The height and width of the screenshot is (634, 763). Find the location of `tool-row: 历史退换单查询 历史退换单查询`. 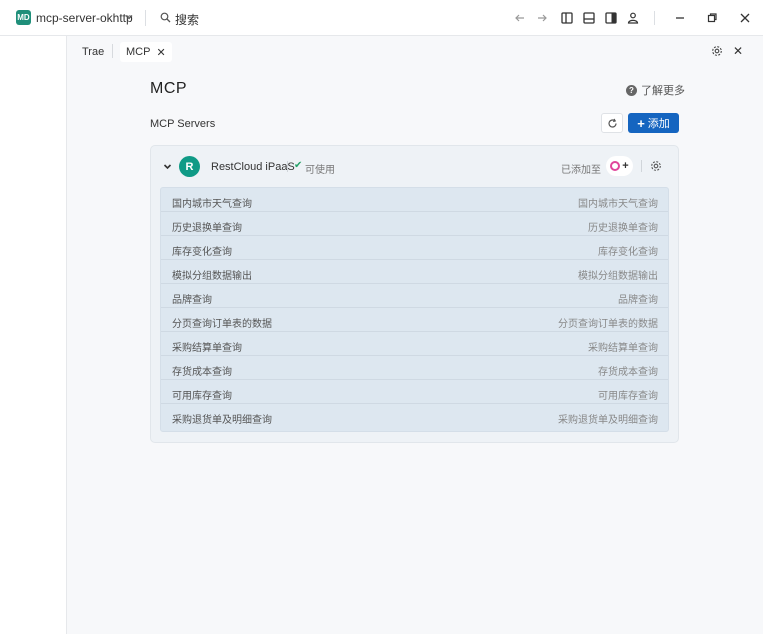

tool-row: 历史退换单查询 历史退换单查询 is located at coordinates (414, 224).